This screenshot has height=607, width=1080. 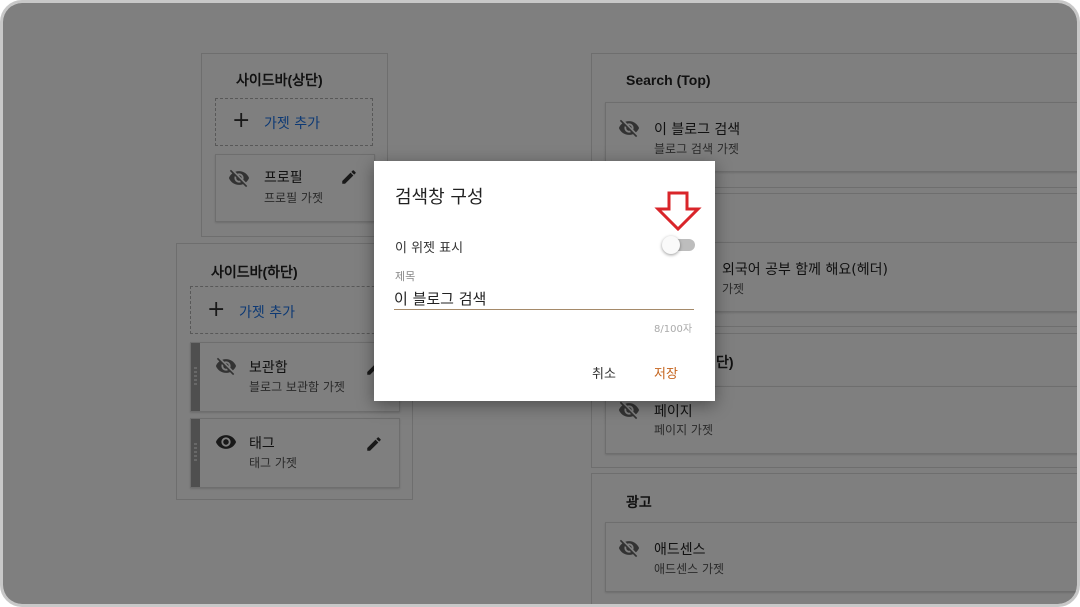 I want to click on save-button: 저장, so click(x=666, y=372).